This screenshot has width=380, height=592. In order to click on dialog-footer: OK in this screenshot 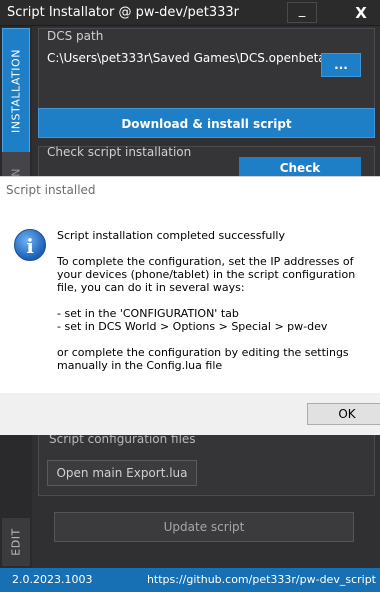, I will do `click(190, 414)`.